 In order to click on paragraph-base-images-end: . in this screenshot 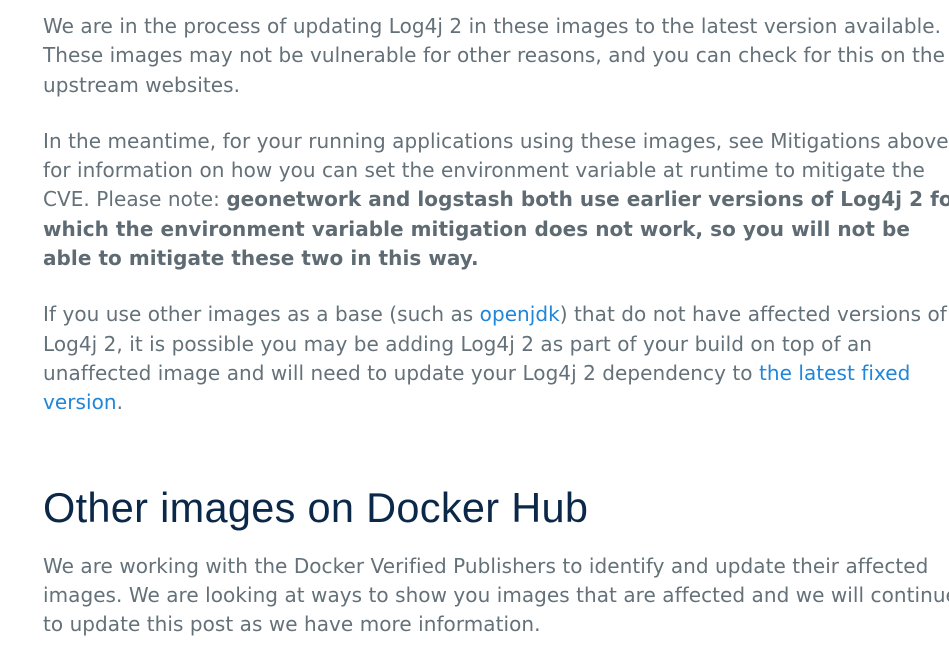, I will do `click(120, 402)`.